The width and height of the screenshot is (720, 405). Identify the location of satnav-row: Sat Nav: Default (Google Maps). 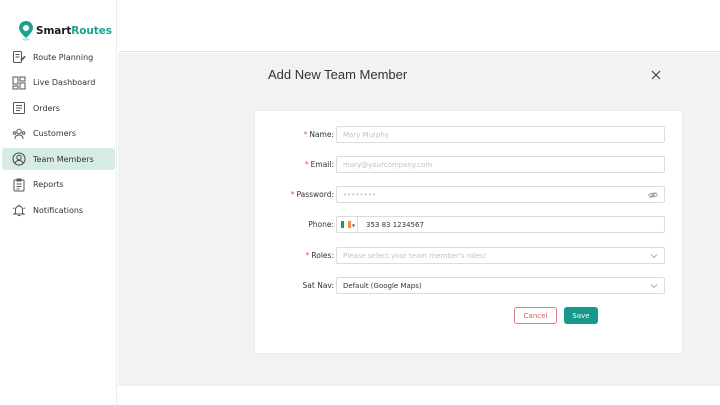
(468, 286).